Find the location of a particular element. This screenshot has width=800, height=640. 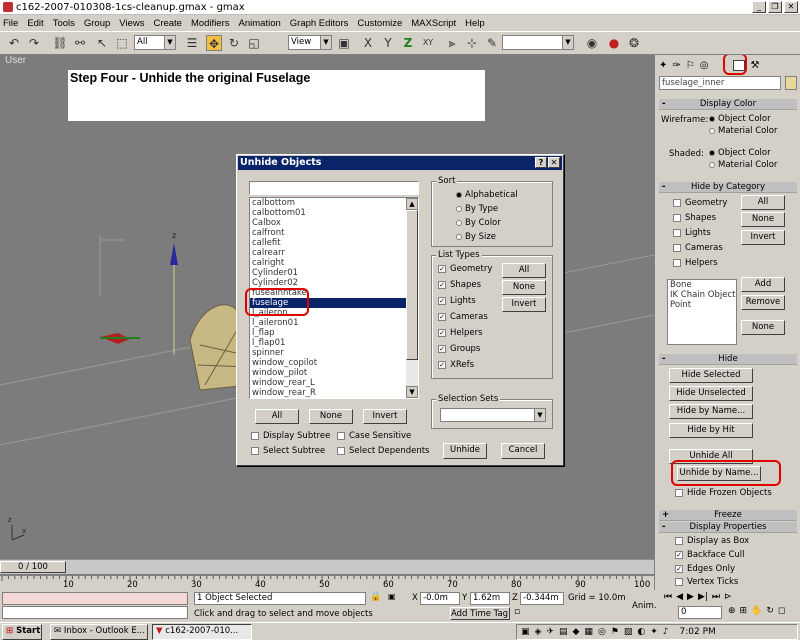

rotate-icon: ↻ is located at coordinates (234, 43).